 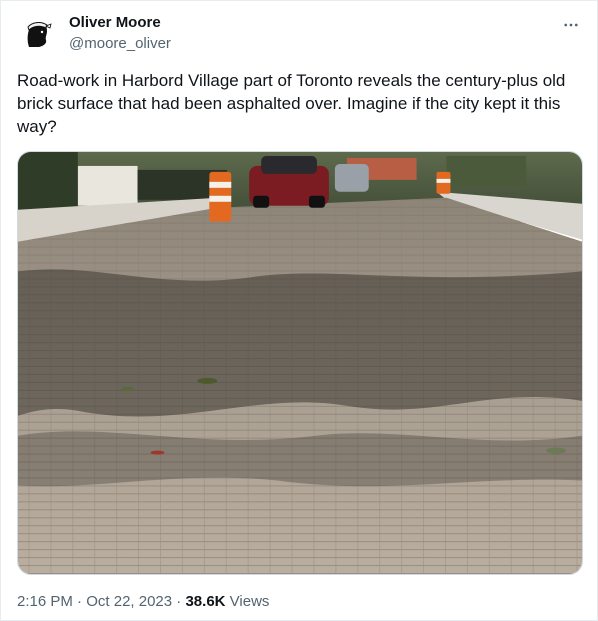 What do you see at coordinates (247, 601) in the screenshot?
I see `views-label: Views` at bounding box center [247, 601].